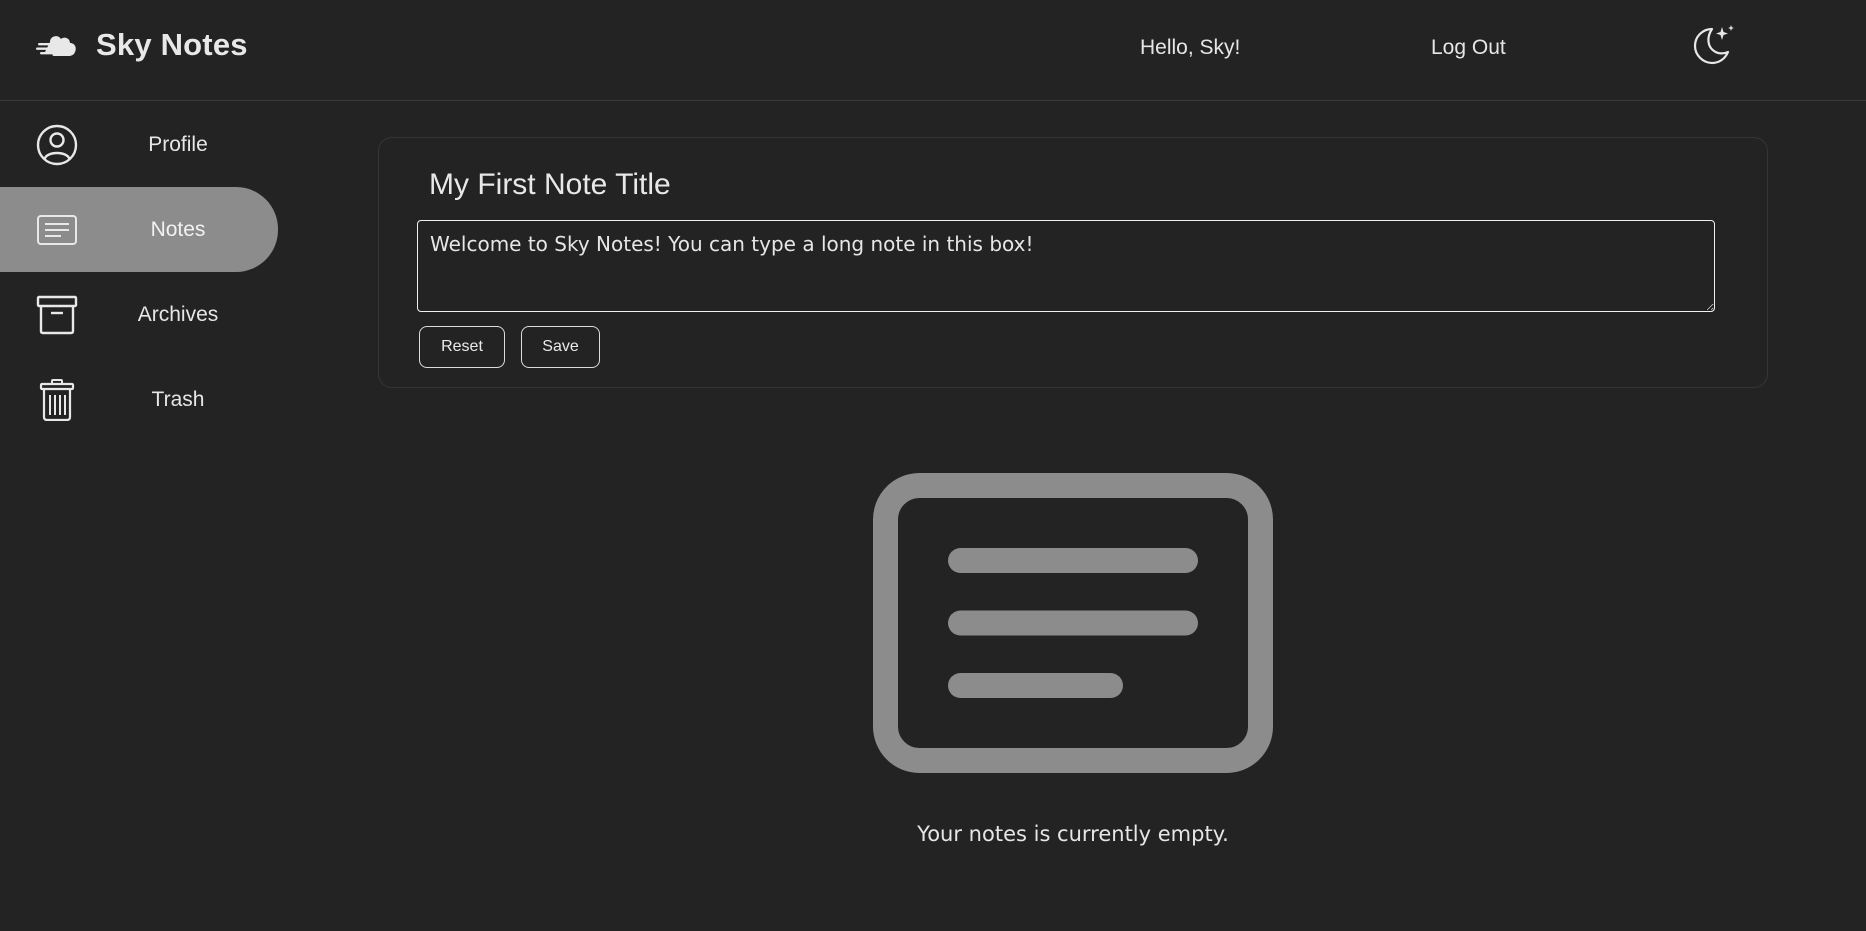  What do you see at coordinates (56, 46) in the screenshot?
I see `cloud-icon` at bounding box center [56, 46].